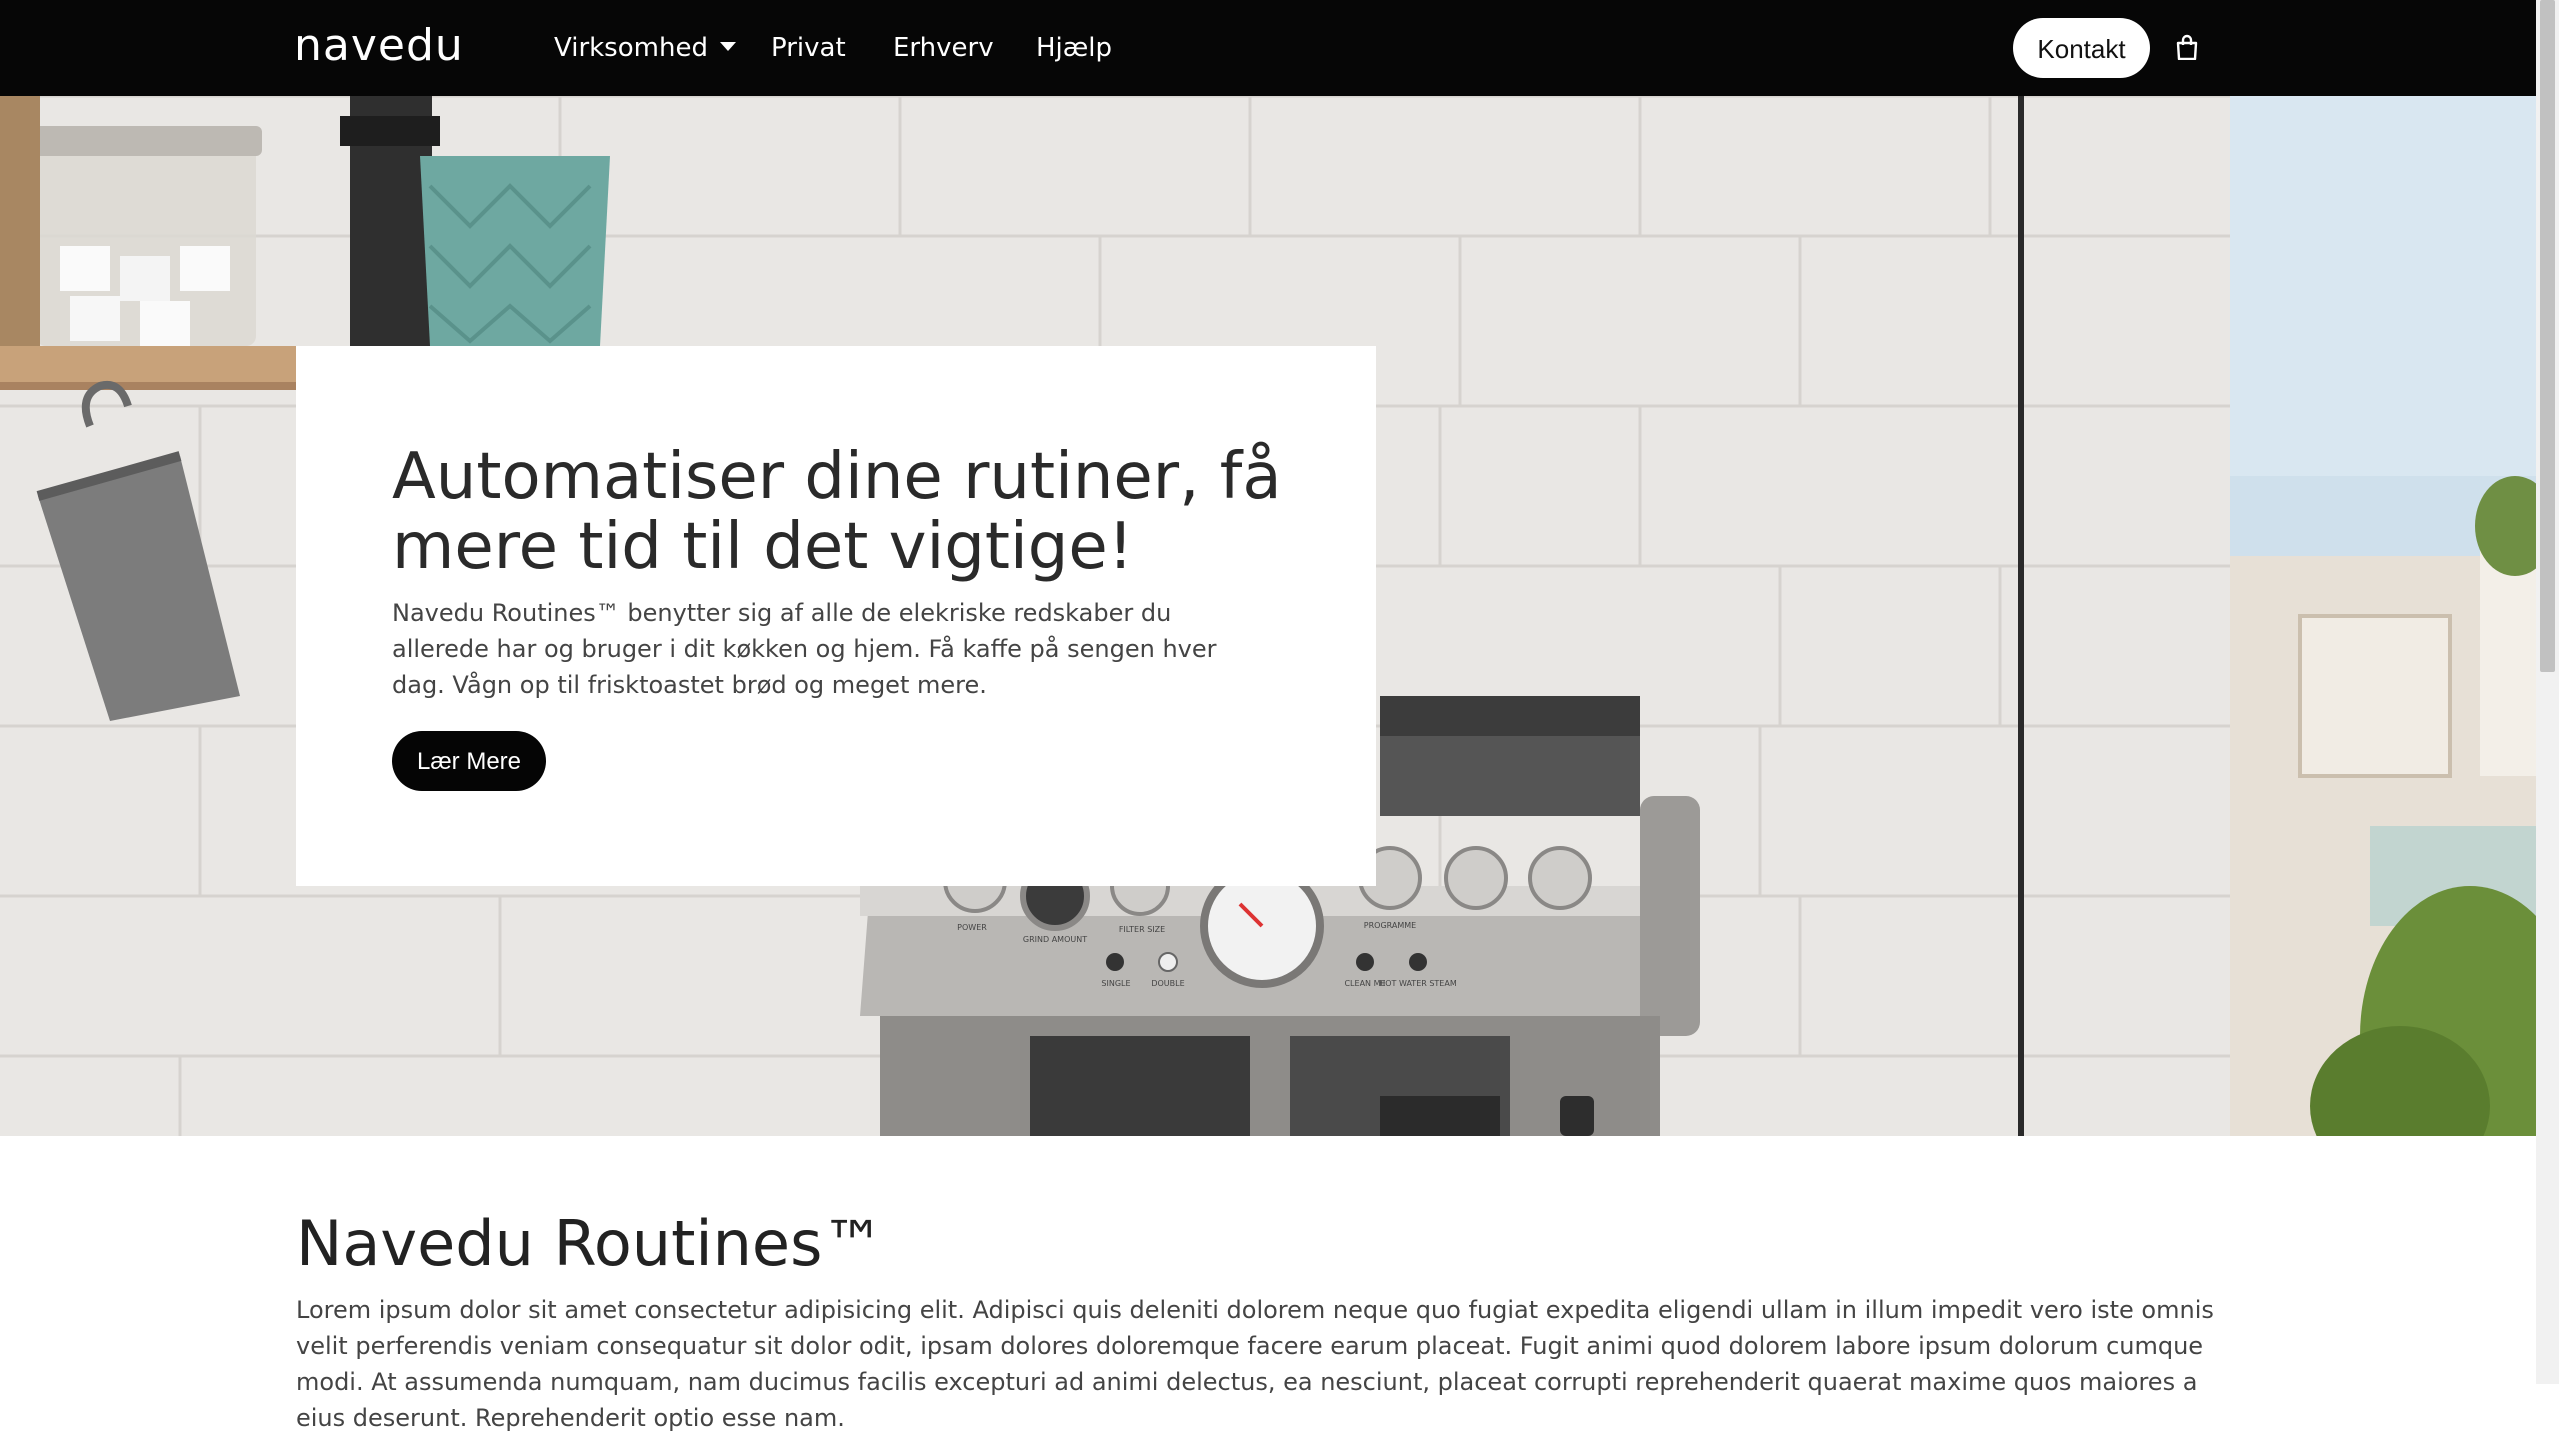 The image size is (2559, 1436). Describe the element at coordinates (1074, 48) in the screenshot. I see `nav-item-hjaelp: Hjælp` at that location.